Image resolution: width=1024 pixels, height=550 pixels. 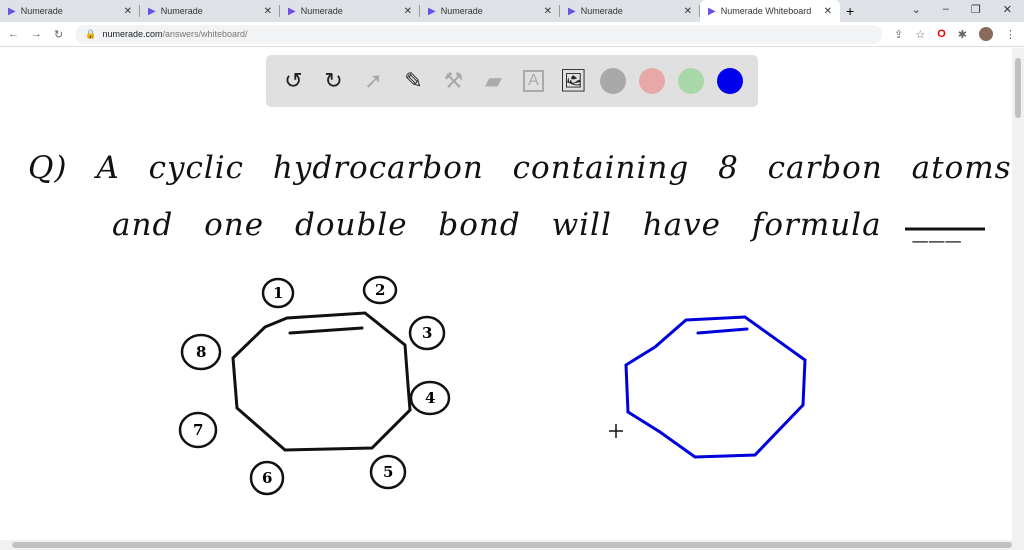 What do you see at coordinates (533, 81) in the screenshot?
I see `text-icon: A` at bounding box center [533, 81].